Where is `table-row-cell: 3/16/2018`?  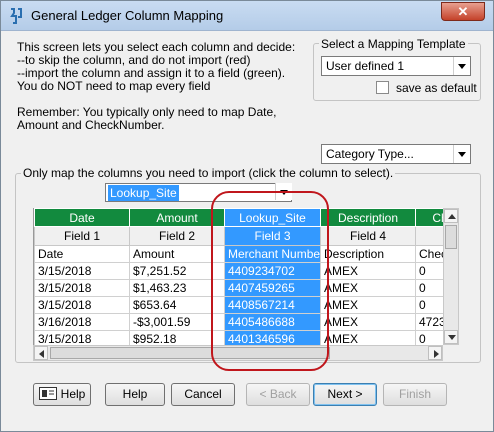
table-row-cell: 3/16/2018 is located at coordinates (82, 322).